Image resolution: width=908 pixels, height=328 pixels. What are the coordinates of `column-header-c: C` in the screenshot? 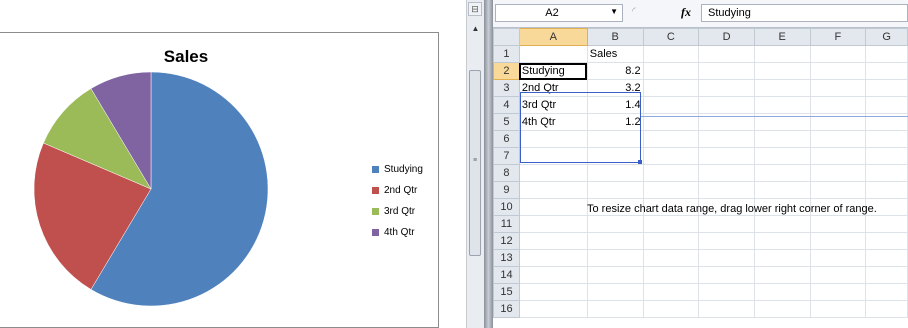 It's located at (671, 37).